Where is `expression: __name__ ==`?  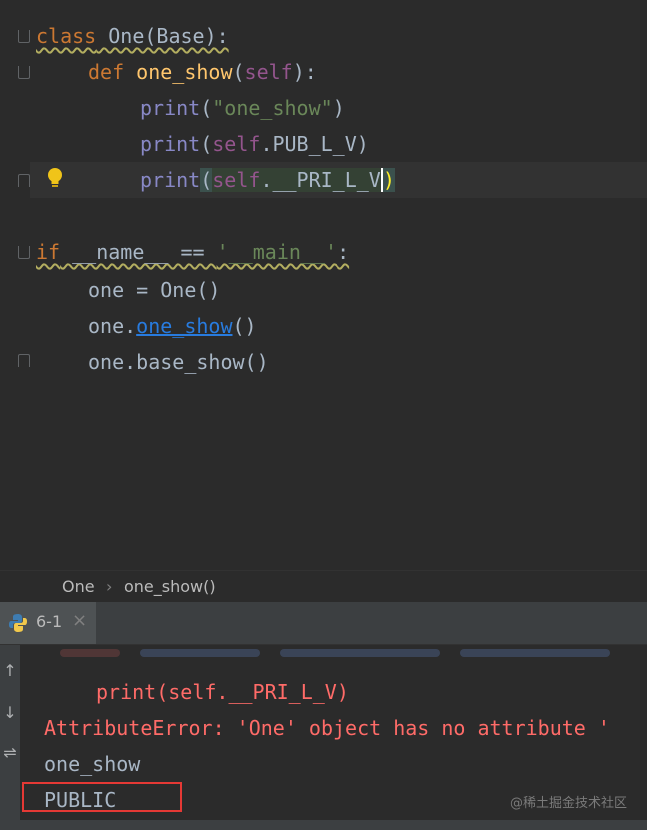 expression: __name__ == is located at coordinates (138, 252).